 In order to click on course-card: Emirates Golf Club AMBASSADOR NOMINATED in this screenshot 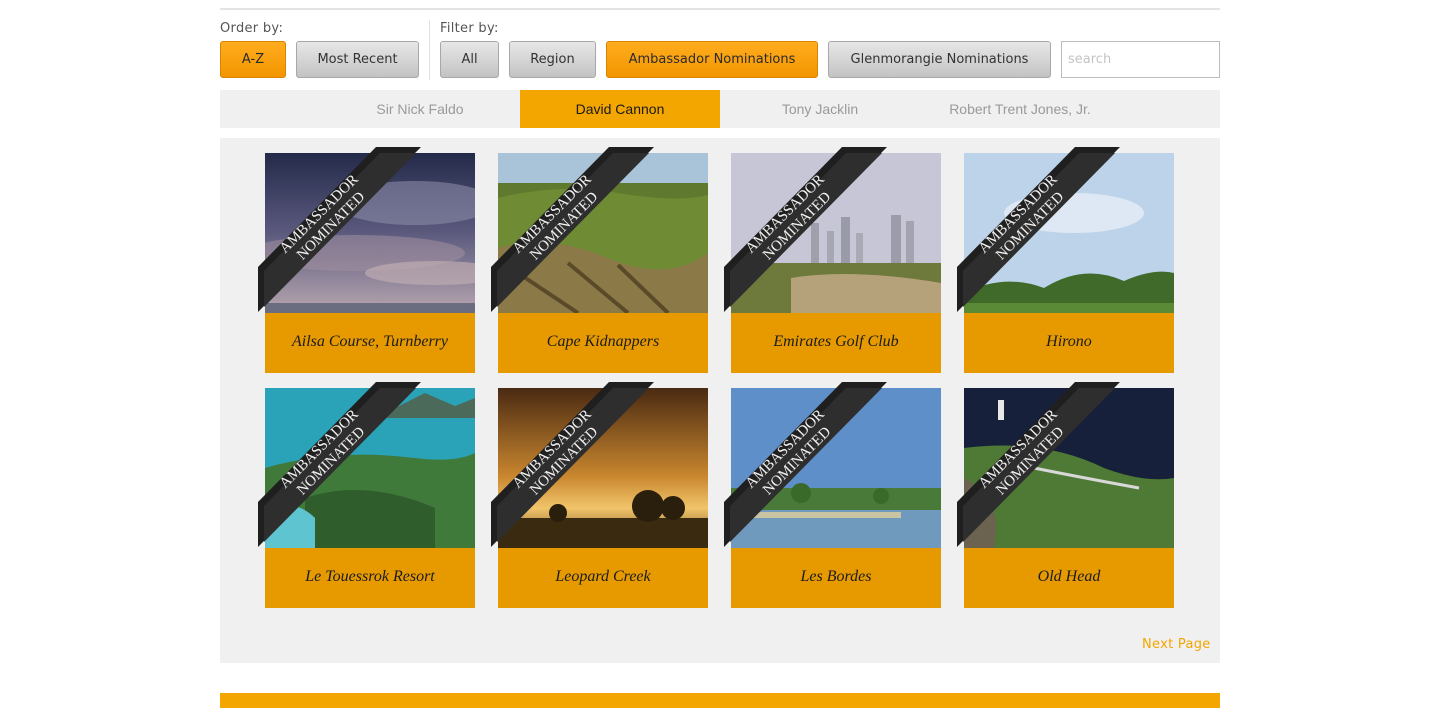, I will do `click(832, 260)`.